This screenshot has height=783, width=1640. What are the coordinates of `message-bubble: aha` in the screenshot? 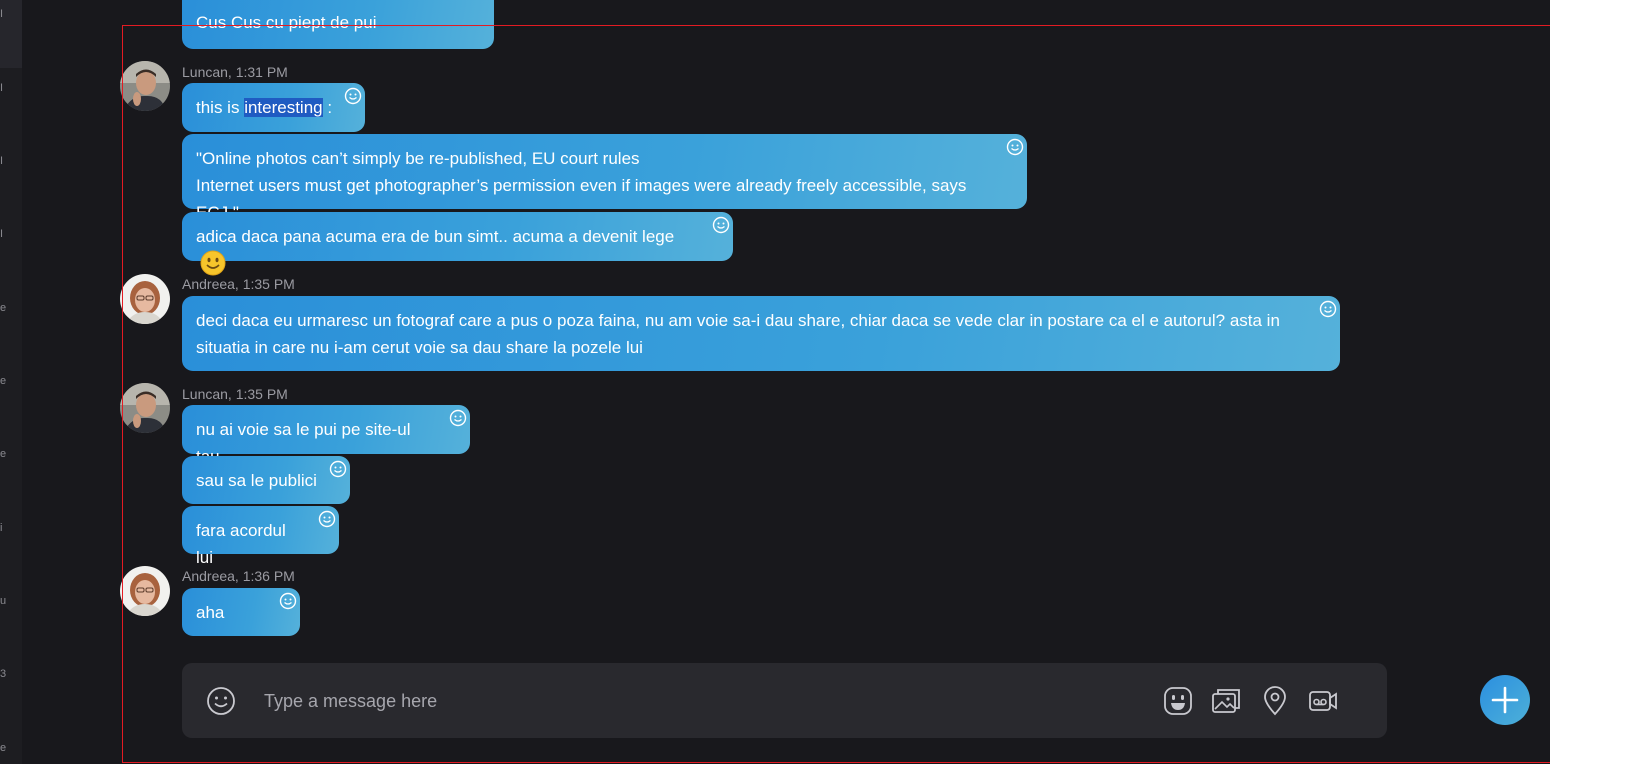 It's located at (241, 612).